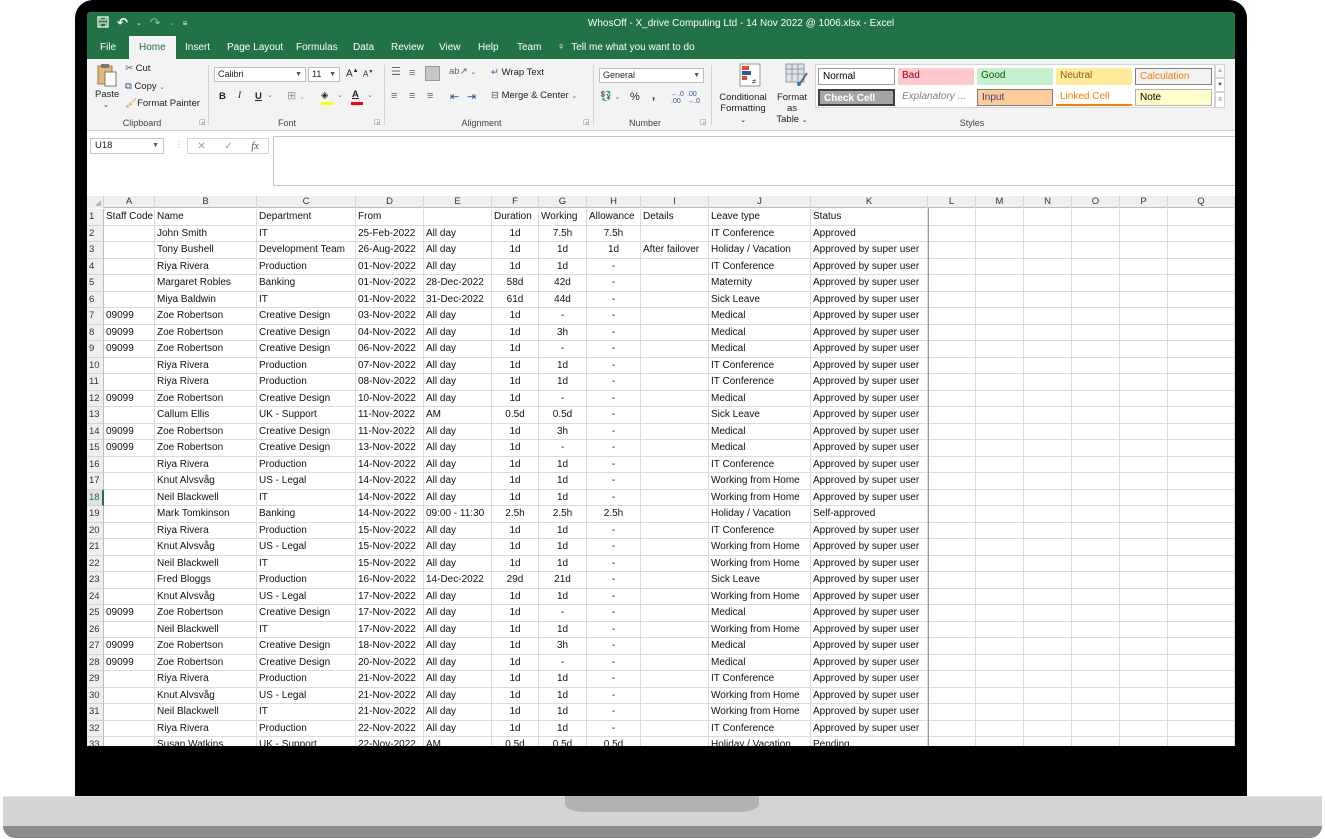  I want to click on cell-h6: -, so click(614, 299).